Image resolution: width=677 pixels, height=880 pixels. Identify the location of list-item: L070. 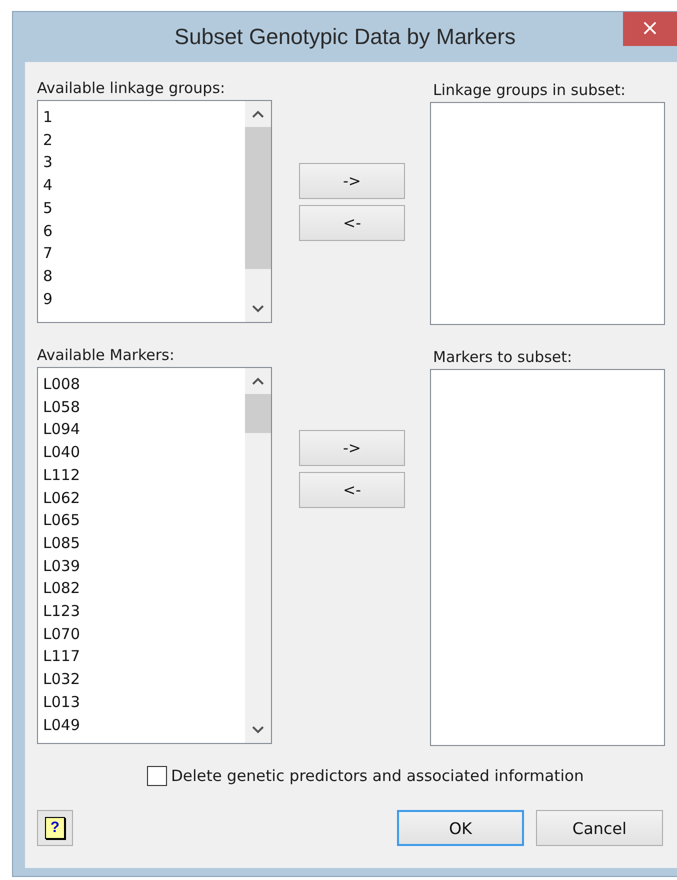
(144, 634).